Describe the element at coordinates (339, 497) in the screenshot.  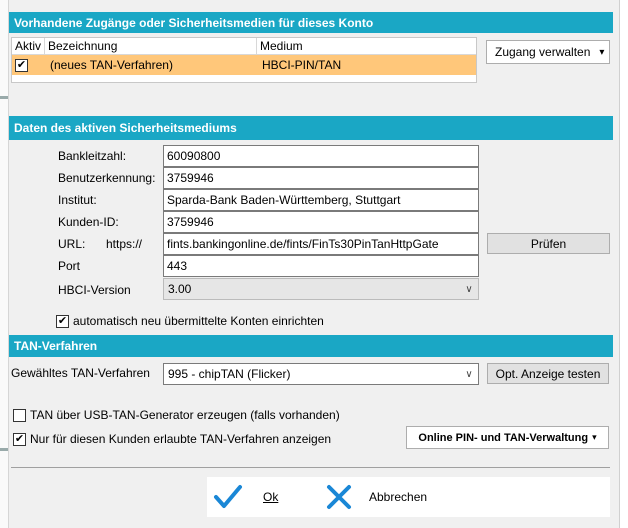
I see `close-icon` at that location.